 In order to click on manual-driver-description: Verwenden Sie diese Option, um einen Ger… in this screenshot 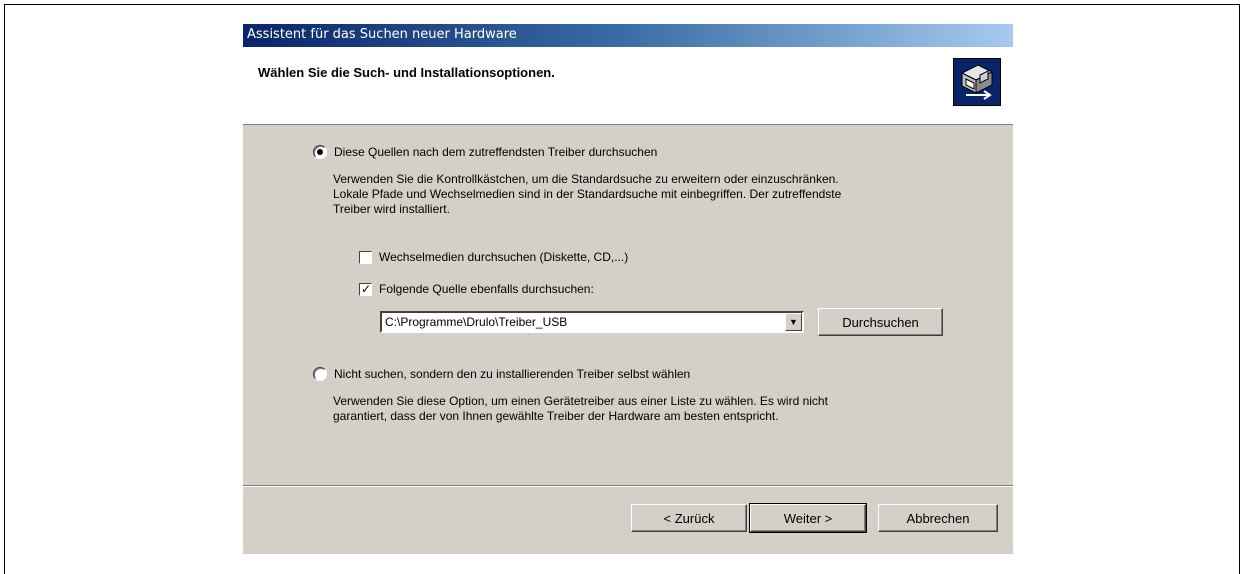, I will do `click(580, 409)`.